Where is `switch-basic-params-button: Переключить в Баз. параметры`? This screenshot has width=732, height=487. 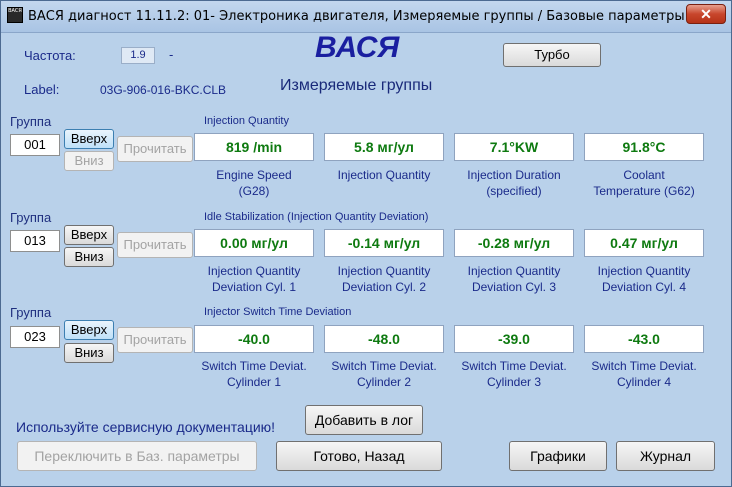 switch-basic-params-button: Переключить в Баз. параметры is located at coordinates (137, 456).